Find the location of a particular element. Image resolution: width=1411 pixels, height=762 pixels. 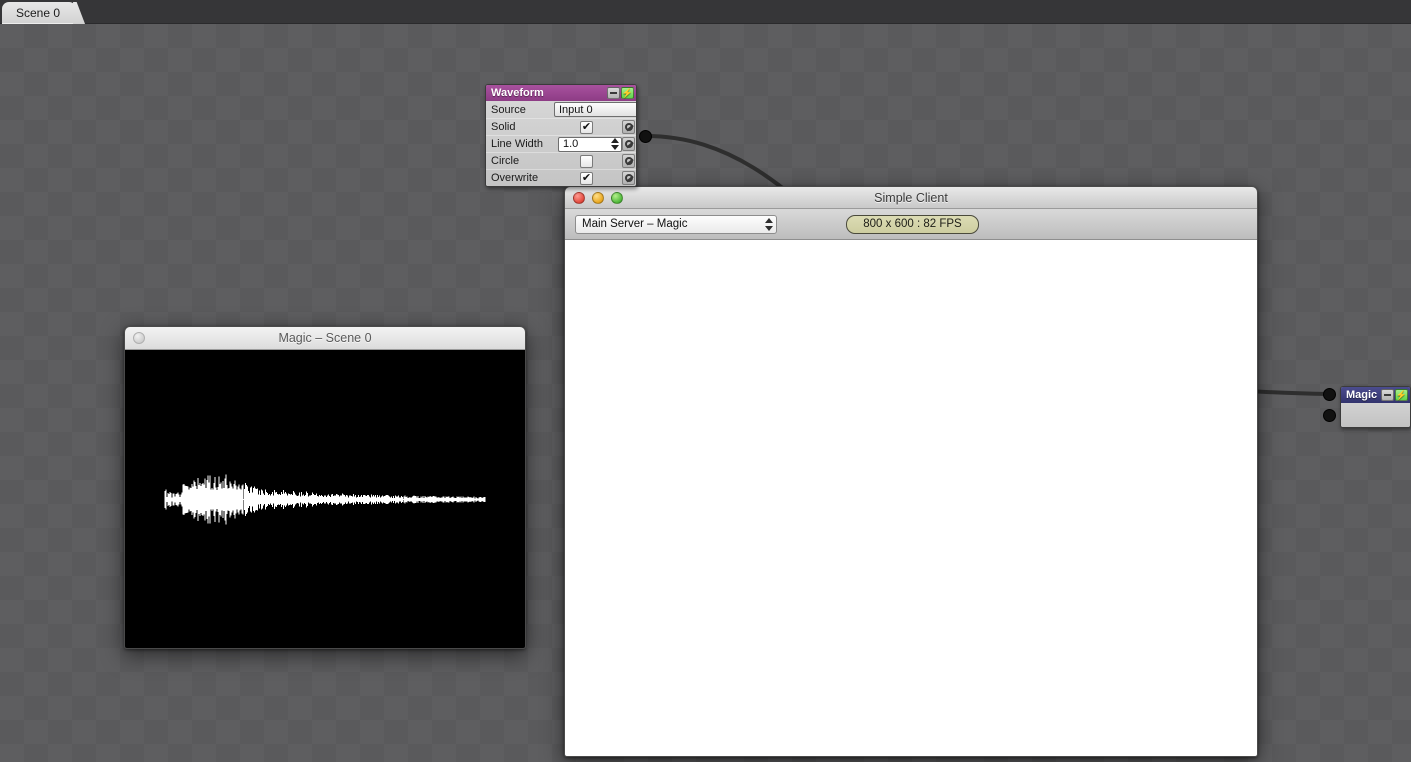

fps-badge-text: 800 x 600 : 82 FPS is located at coordinates (912, 224).